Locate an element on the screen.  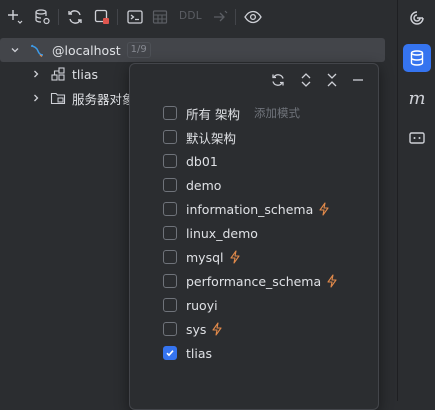
jump-to-icon is located at coordinates (220, 17).